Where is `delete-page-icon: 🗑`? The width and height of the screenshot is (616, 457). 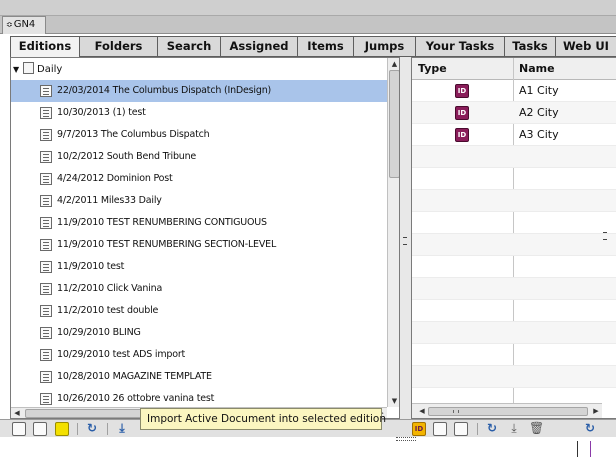 delete-page-icon: 🗑 is located at coordinates (536, 429).